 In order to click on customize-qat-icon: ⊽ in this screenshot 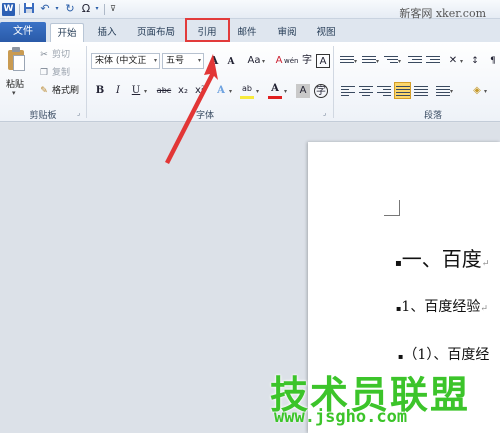, I will do `click(113, 9)`.